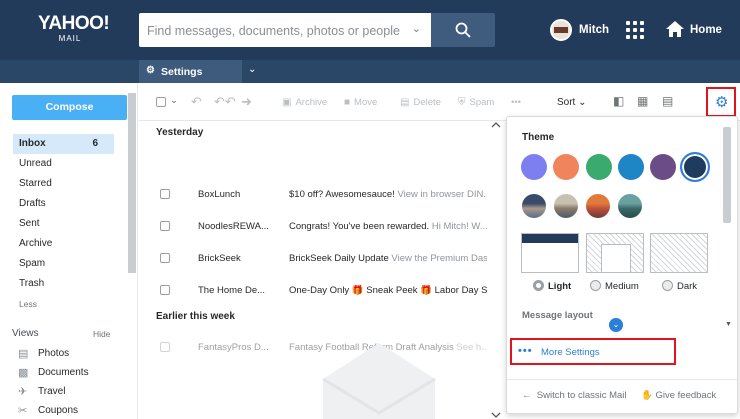 The height and width of the screenshot is (419, 740). I want to click on reply-icon: ↶, so click(196, 102).